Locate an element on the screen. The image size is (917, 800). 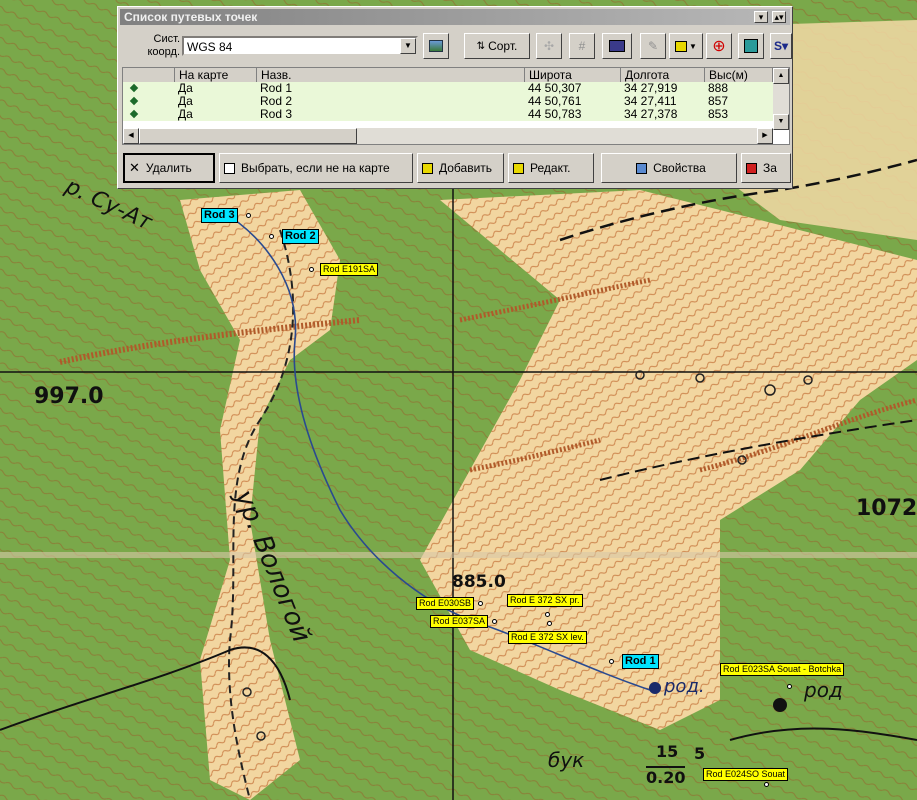
list-select-icon is located at coordinates (229, 168).